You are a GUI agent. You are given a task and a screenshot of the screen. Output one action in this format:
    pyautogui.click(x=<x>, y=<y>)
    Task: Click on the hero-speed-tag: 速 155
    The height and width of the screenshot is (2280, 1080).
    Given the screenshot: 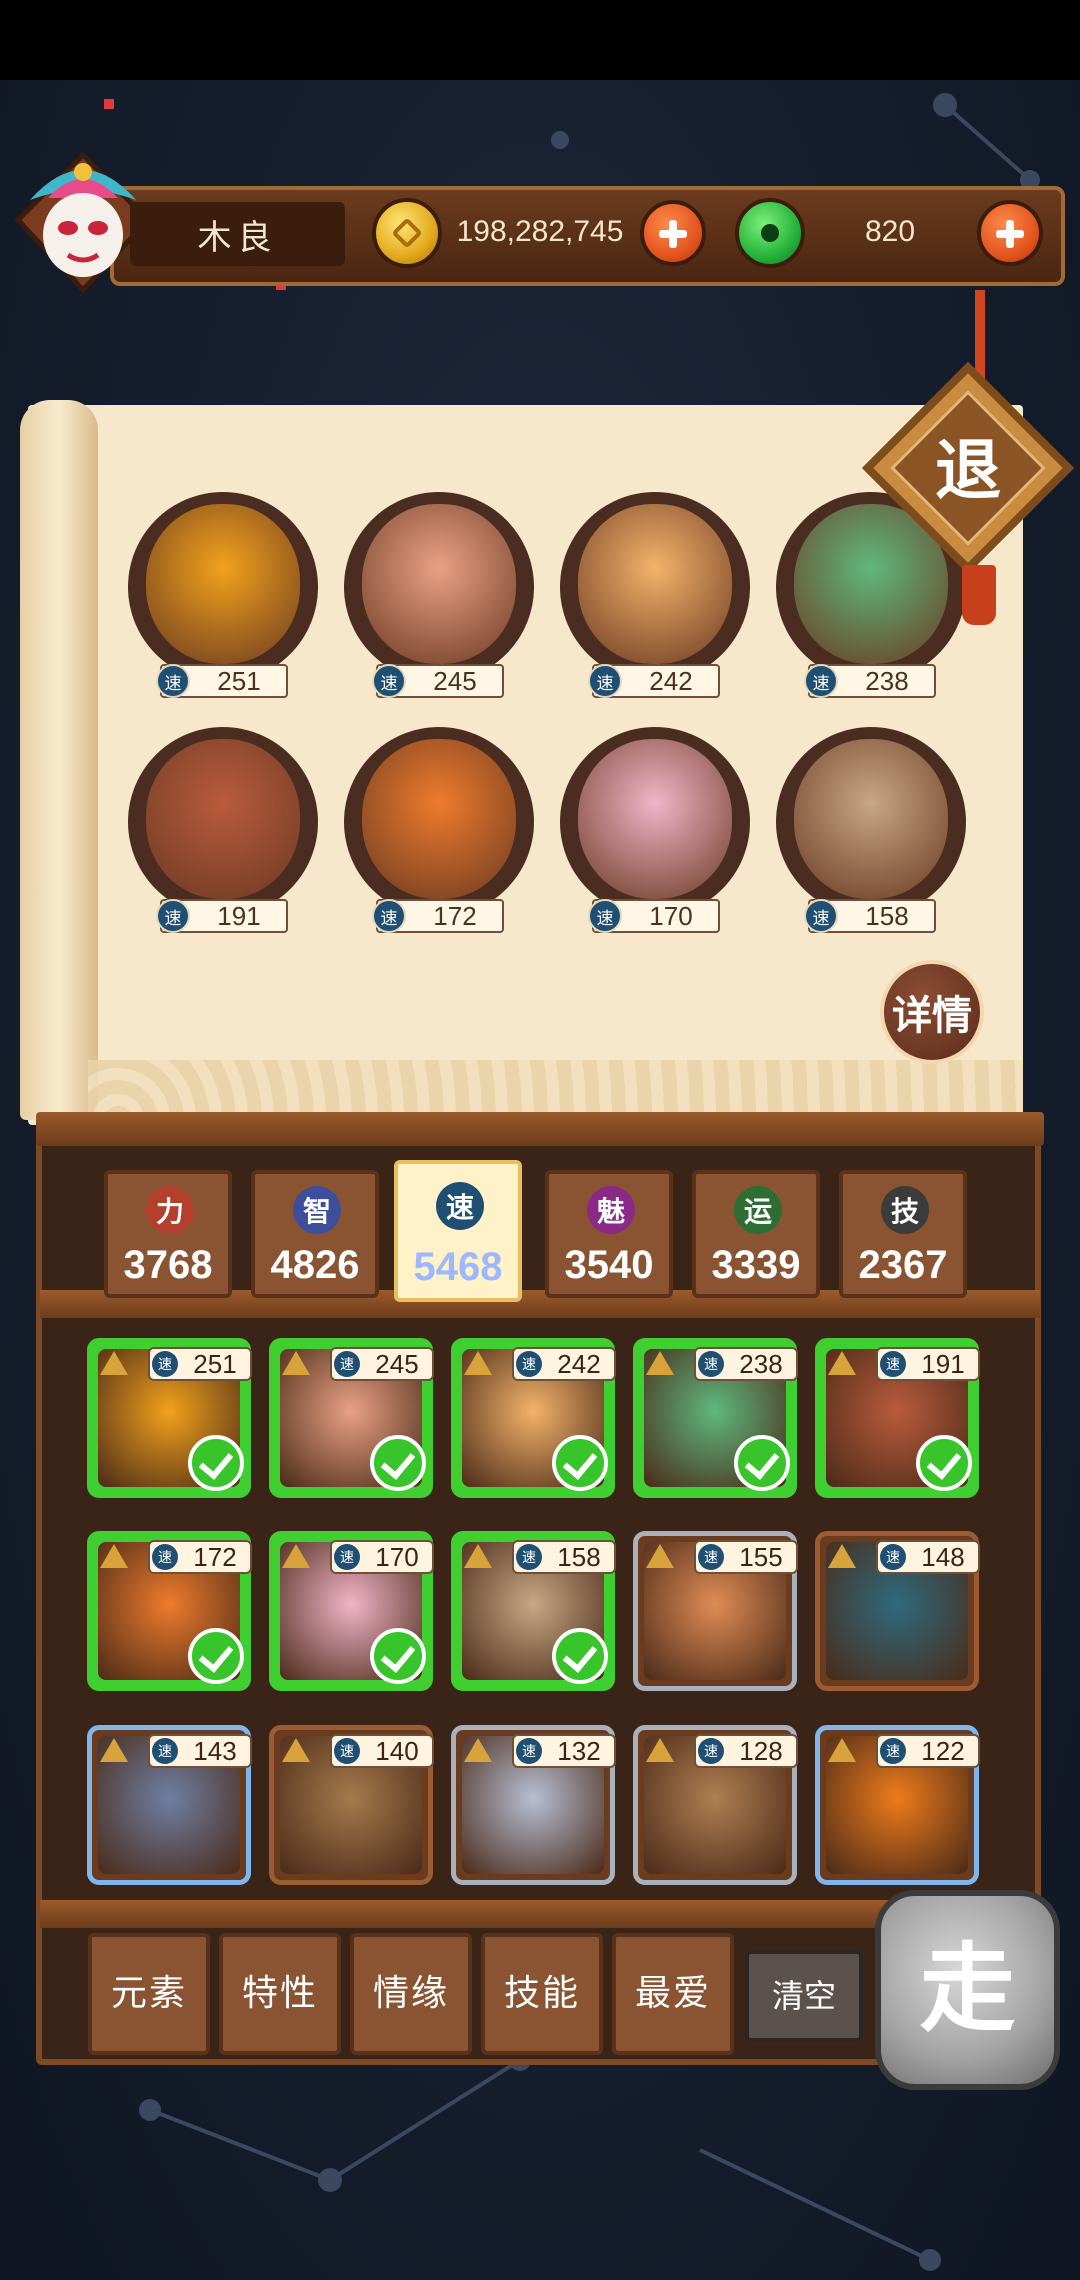 What is the action you would take?
    pyautogui.click(x=746, y=1557)
    